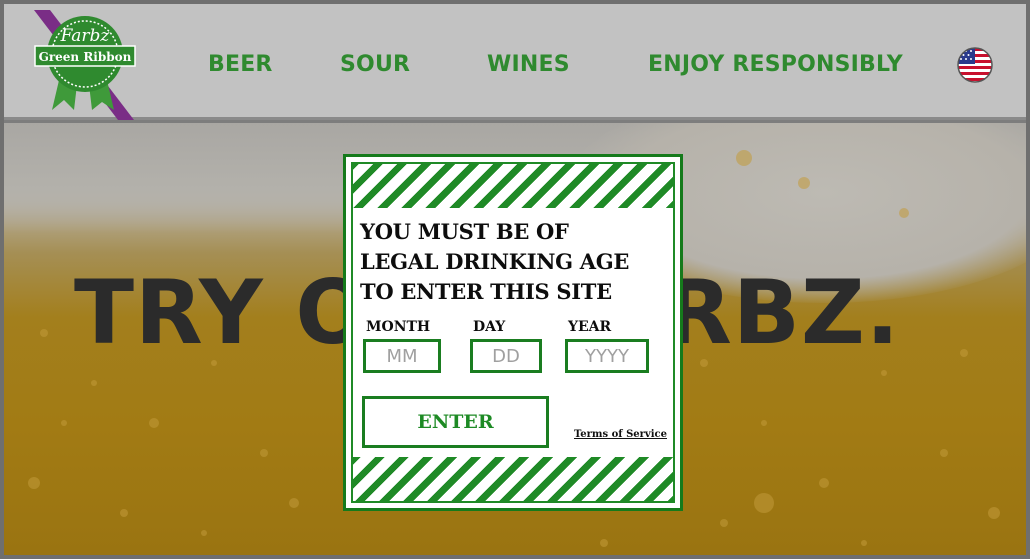 The width and height of the screenshot is (1030, 559). What do you see at coordinates (85, 36) in the screenshot?
I see `logo-script-text: Farbz` at bounding box center [85, 36].